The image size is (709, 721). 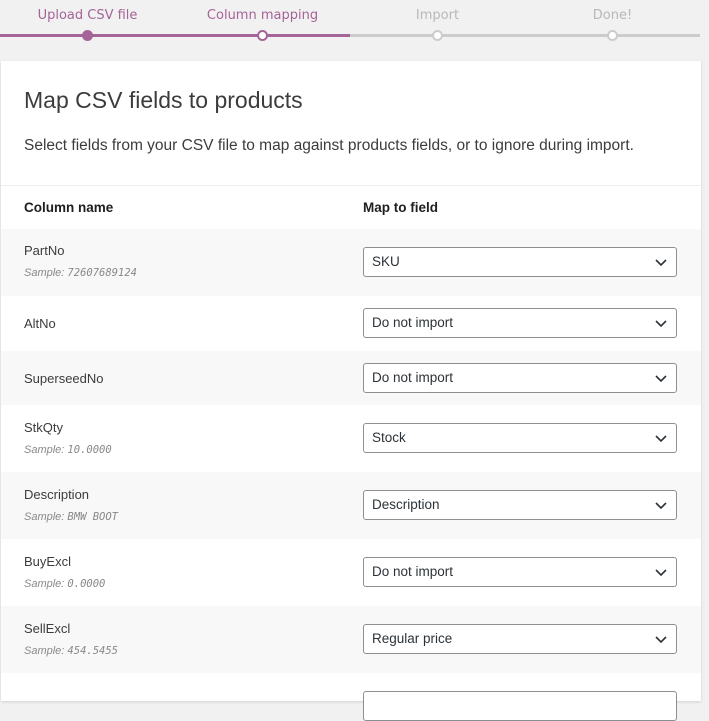 I want to click on column-name: PartNo, so click(x=44, y=250).